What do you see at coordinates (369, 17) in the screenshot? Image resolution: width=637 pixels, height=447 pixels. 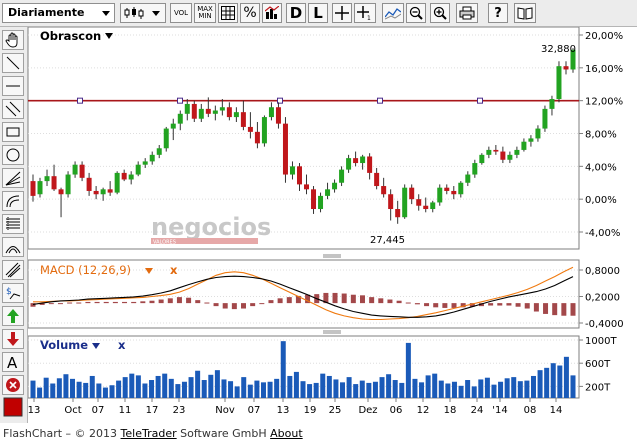 I see `svg-text: 1` at bounding box center [369, 17].